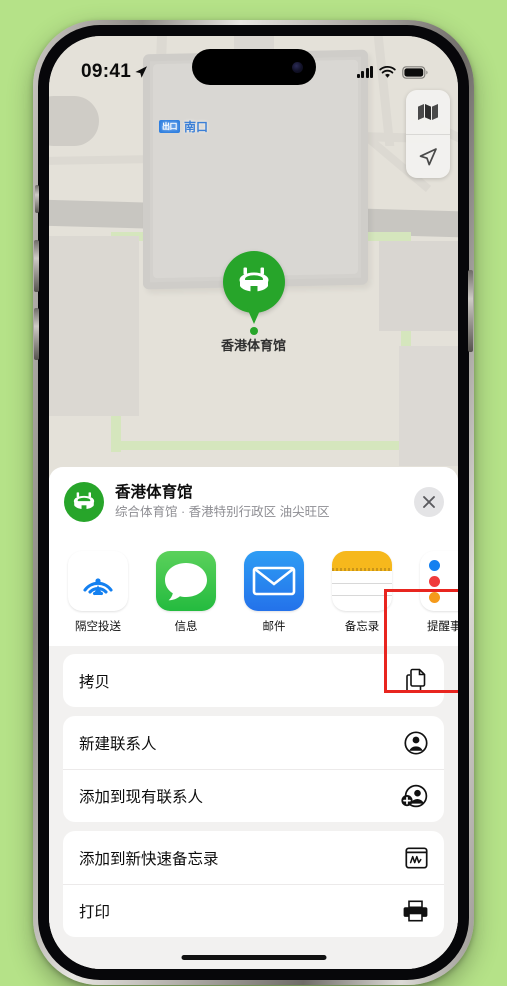  I want to click on action-group: 新建联系人 添加到现有联系人, so click(253, 769).